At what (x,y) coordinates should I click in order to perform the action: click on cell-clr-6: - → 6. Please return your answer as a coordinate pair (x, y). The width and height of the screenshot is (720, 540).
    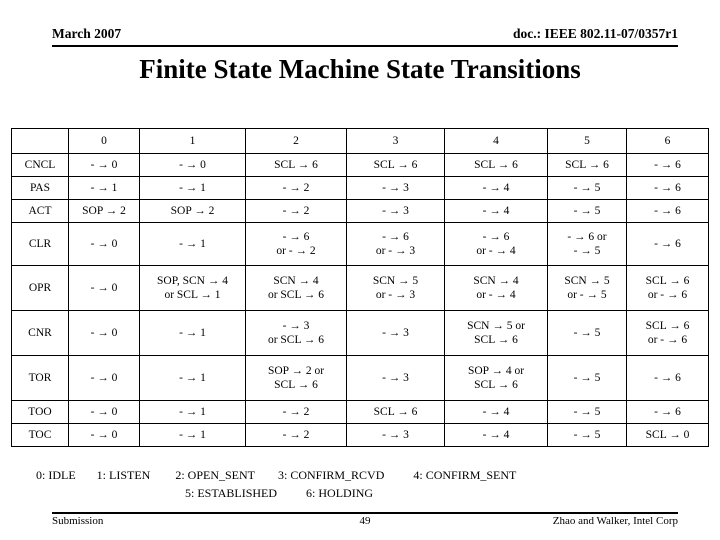
    Looking at the image, I should click on (667, 244).